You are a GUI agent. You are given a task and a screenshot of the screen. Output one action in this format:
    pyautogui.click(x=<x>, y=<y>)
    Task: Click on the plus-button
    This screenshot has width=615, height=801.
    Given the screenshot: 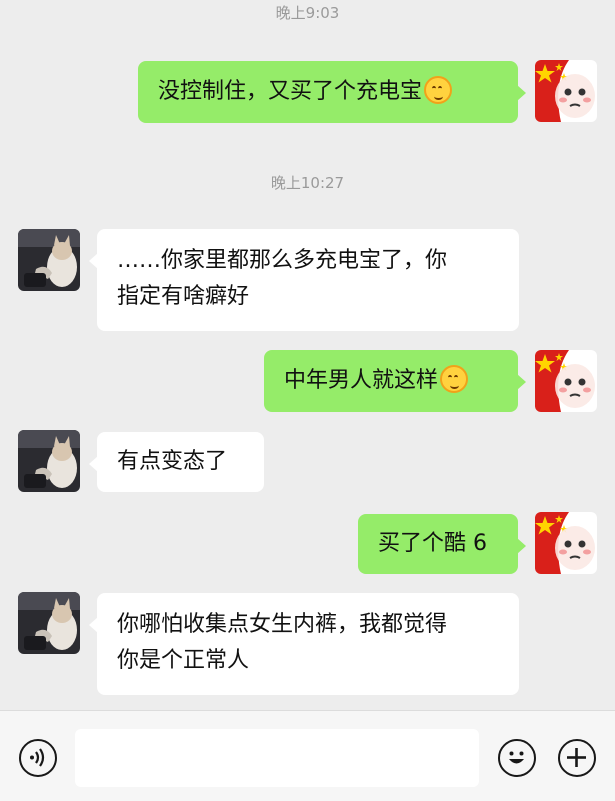 What is the action you would take?
    pyautogui.click(x=577, y=758)
    